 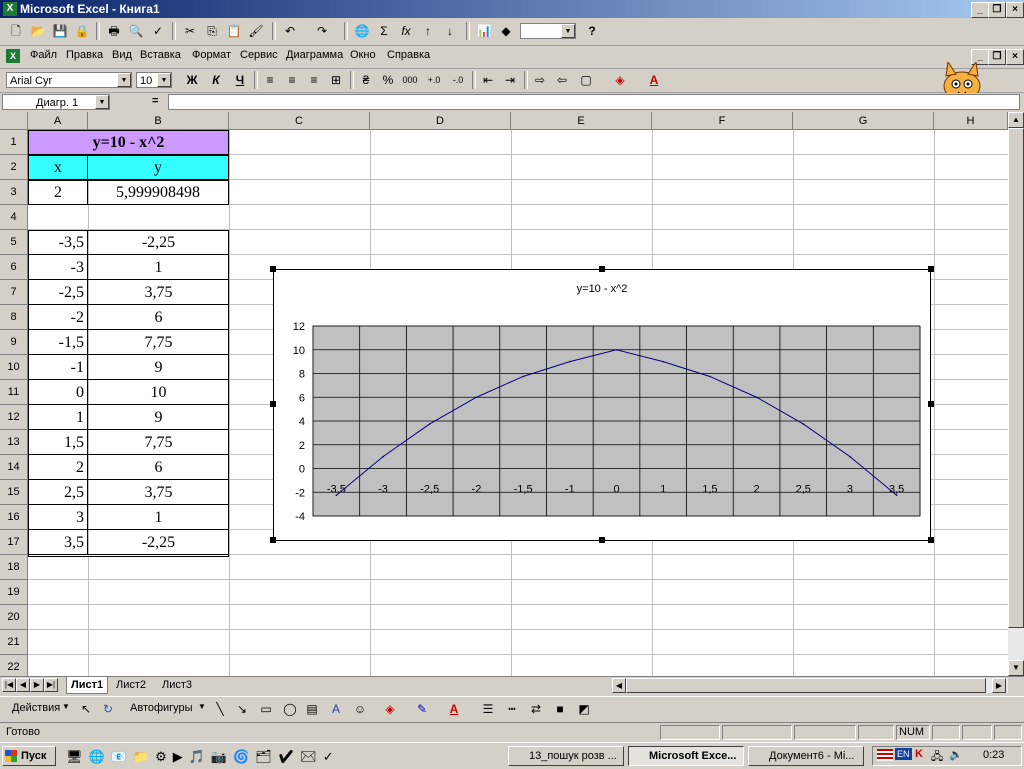 I want to click on italic-button: К, so click(x=216, y=80).